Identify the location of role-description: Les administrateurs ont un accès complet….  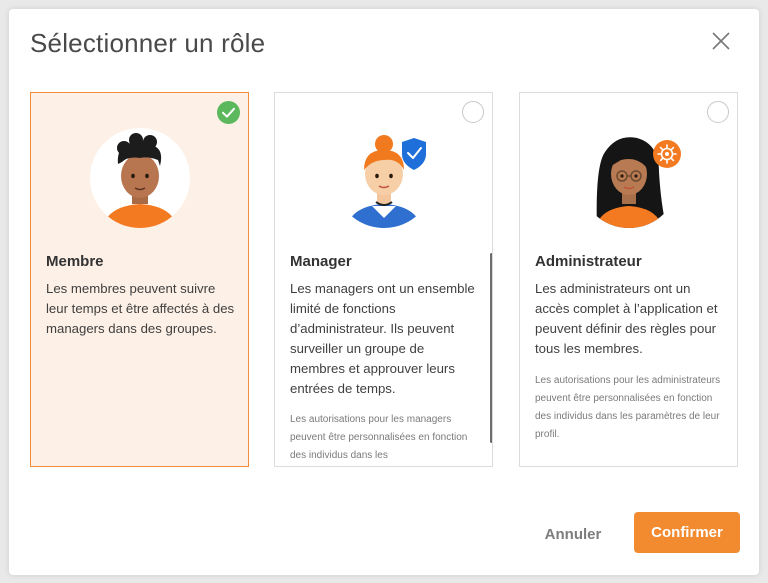
(626, 318).